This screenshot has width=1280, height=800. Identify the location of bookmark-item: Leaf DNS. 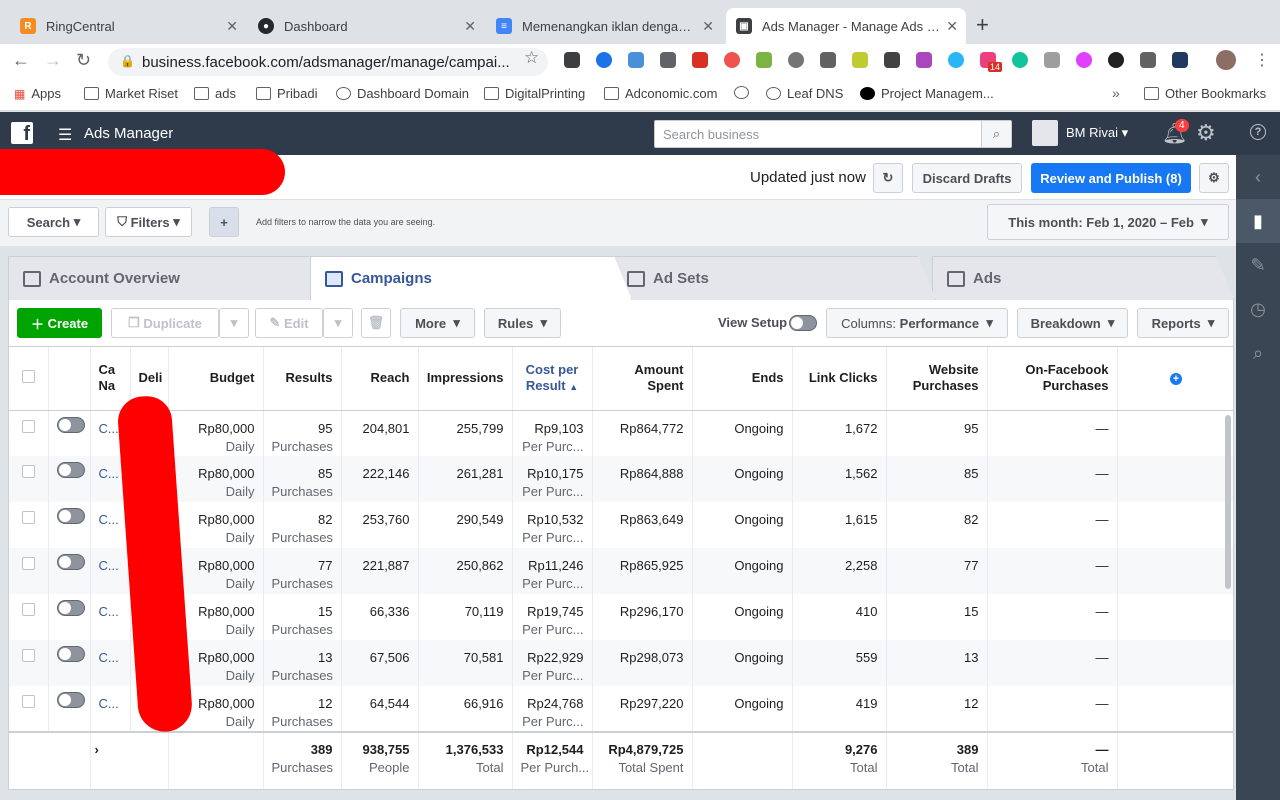
(804, 93).